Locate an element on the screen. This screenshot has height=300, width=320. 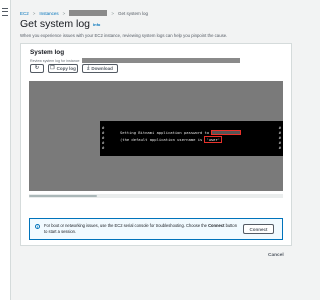
instance-id-redacted is located at coordinates (160, 60).